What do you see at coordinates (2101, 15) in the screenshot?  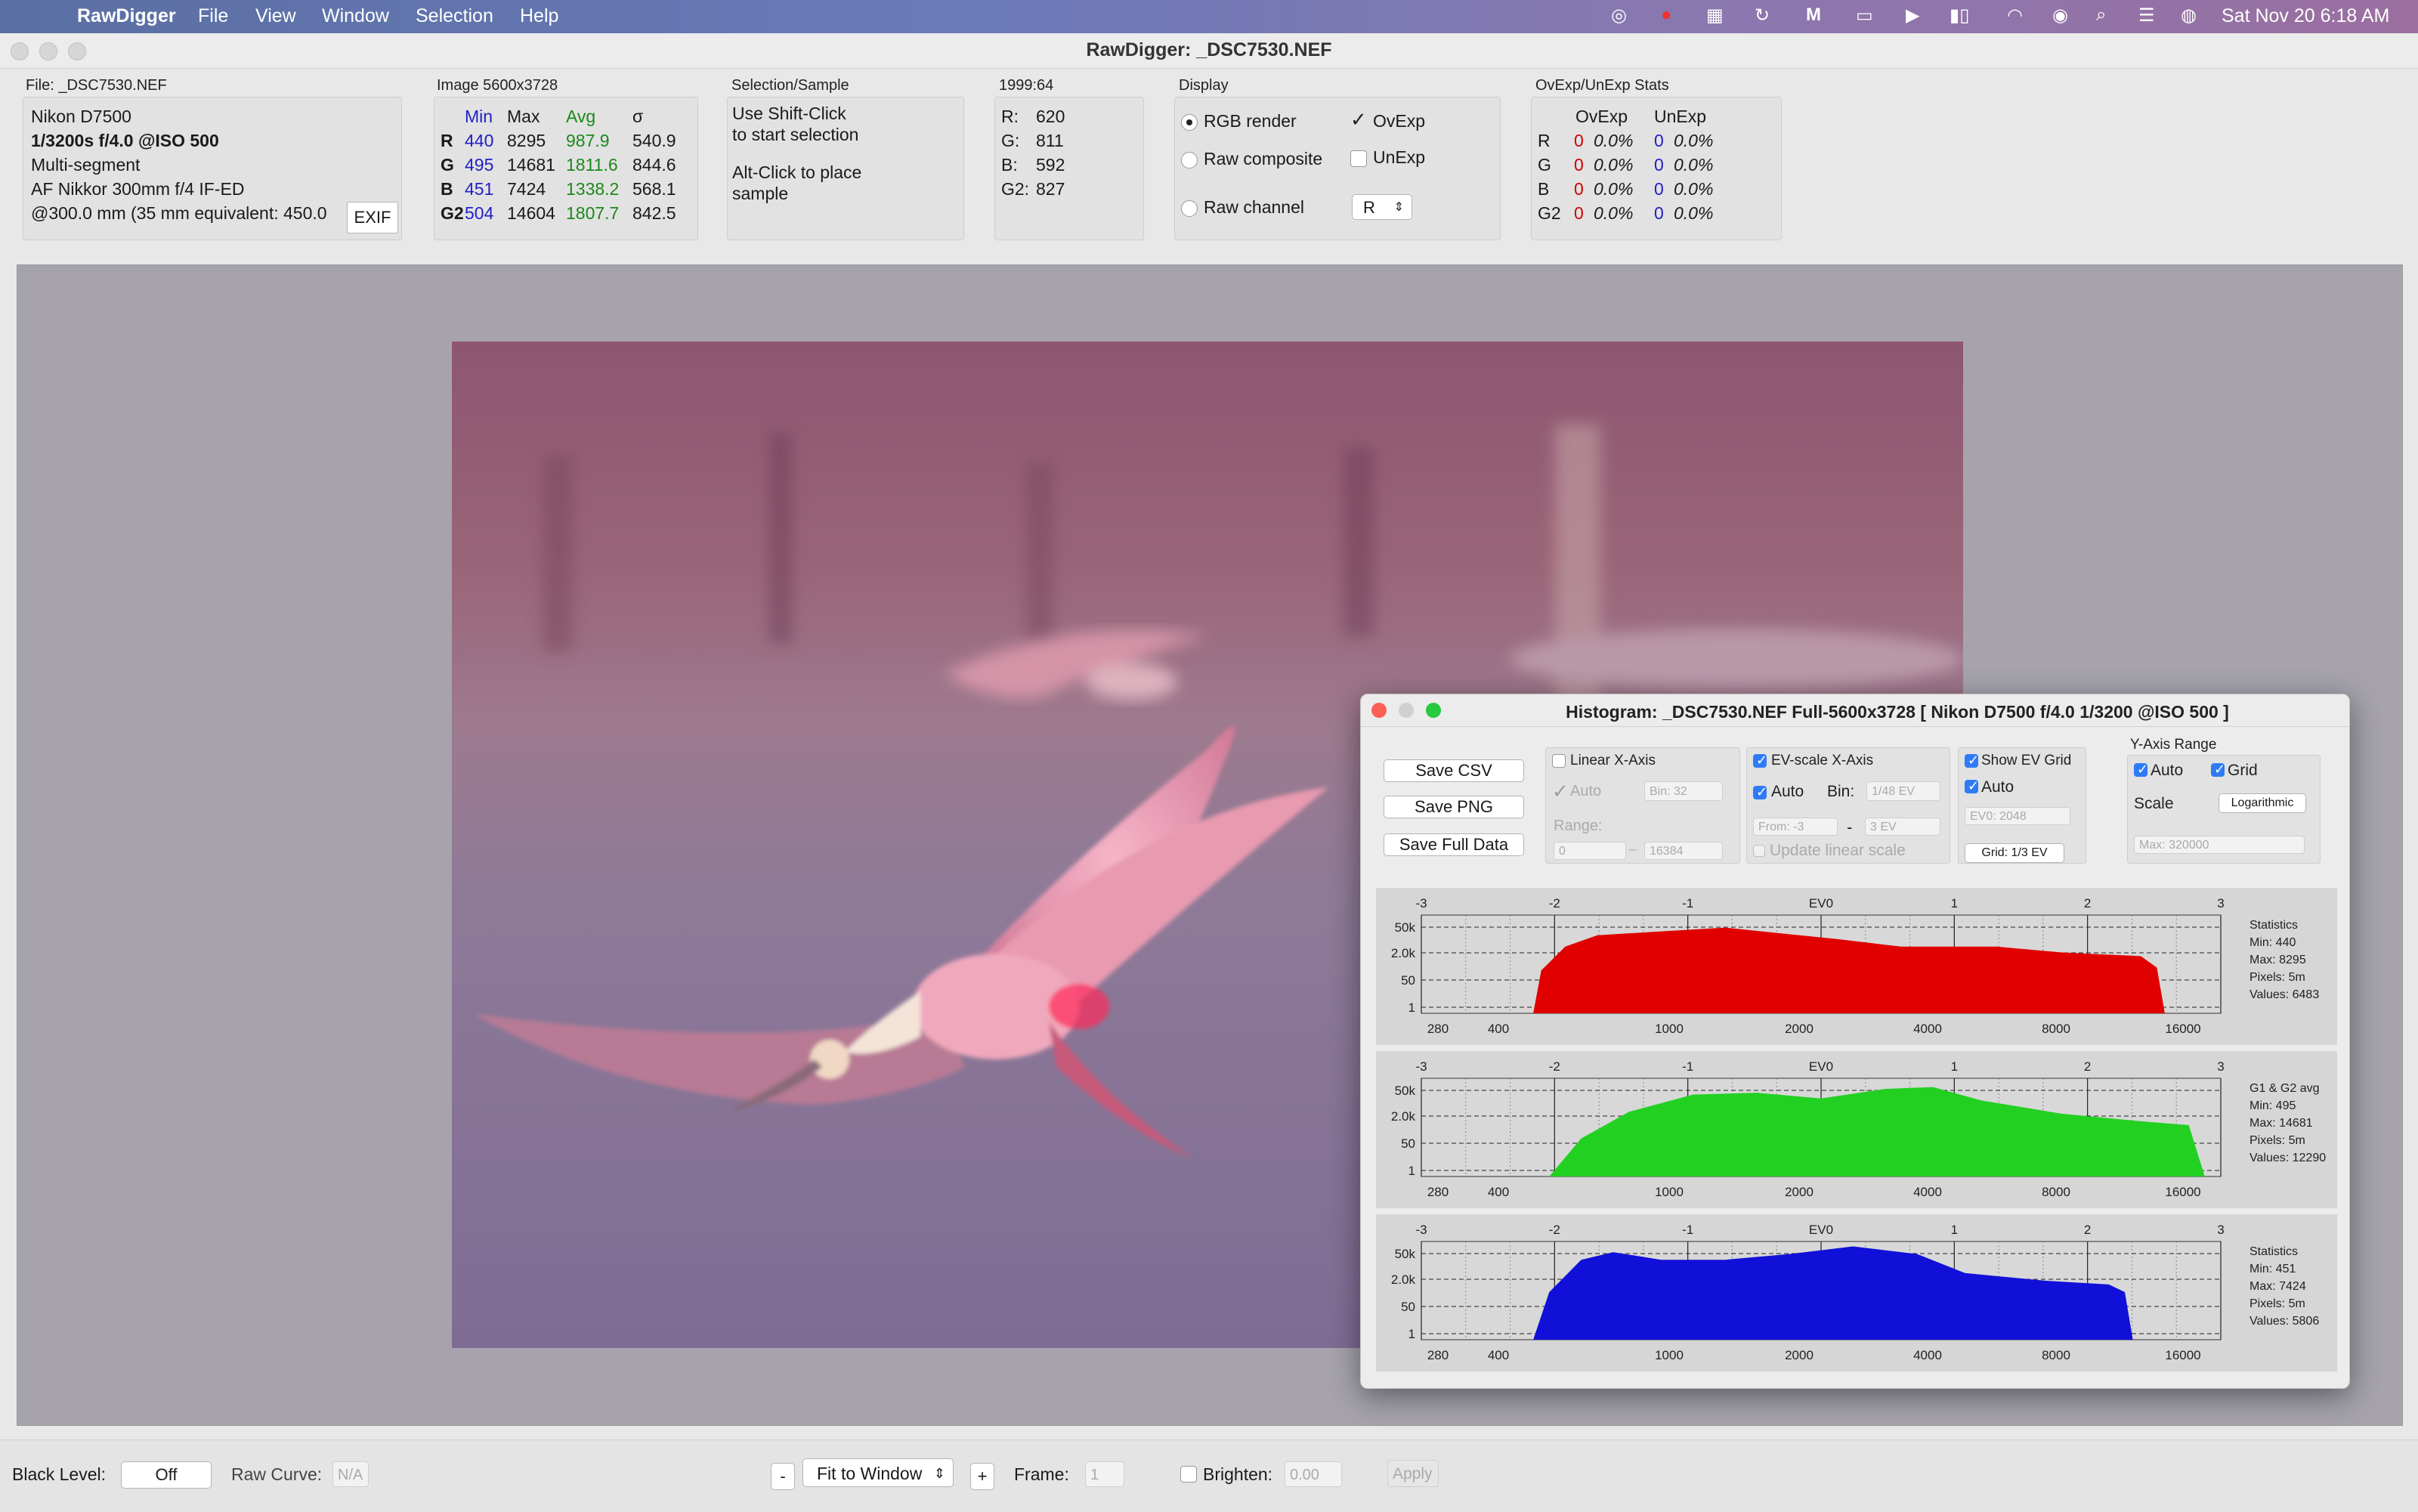 I see `search-icon: ⌕` at bounding box center [2101, 15].